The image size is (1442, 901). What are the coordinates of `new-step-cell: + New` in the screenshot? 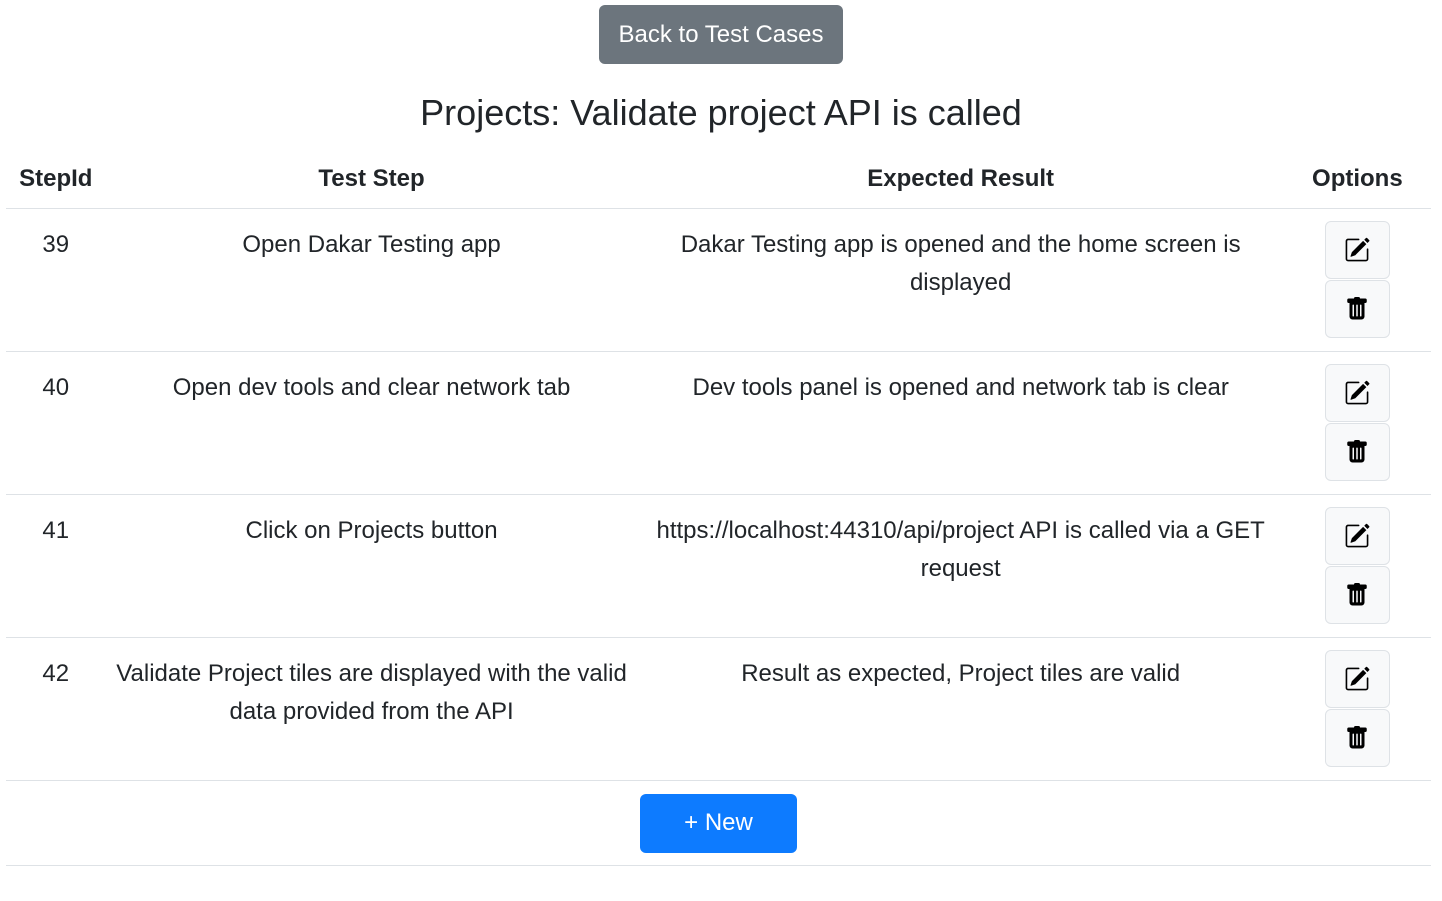 It's located at (718, 823).